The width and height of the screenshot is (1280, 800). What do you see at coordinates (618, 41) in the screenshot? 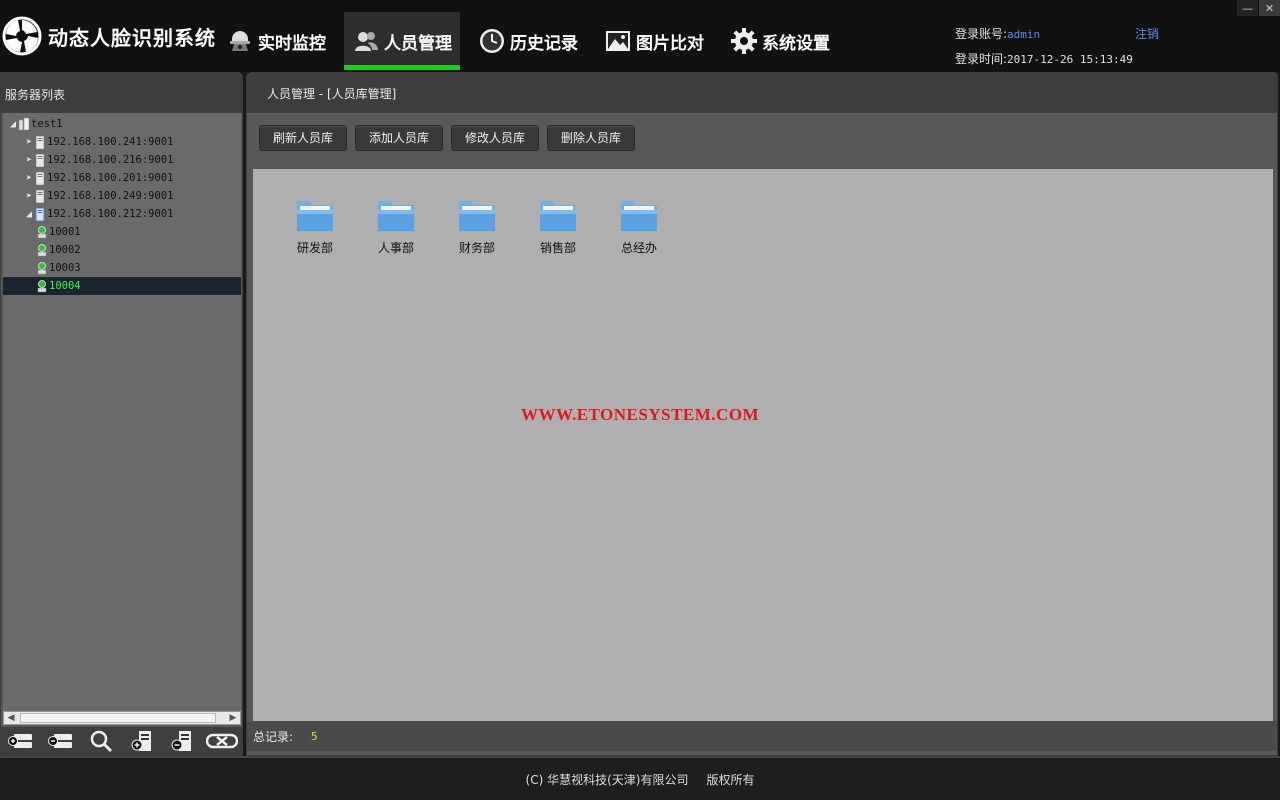
I see `image-icon` at bounding box center [618, 41].